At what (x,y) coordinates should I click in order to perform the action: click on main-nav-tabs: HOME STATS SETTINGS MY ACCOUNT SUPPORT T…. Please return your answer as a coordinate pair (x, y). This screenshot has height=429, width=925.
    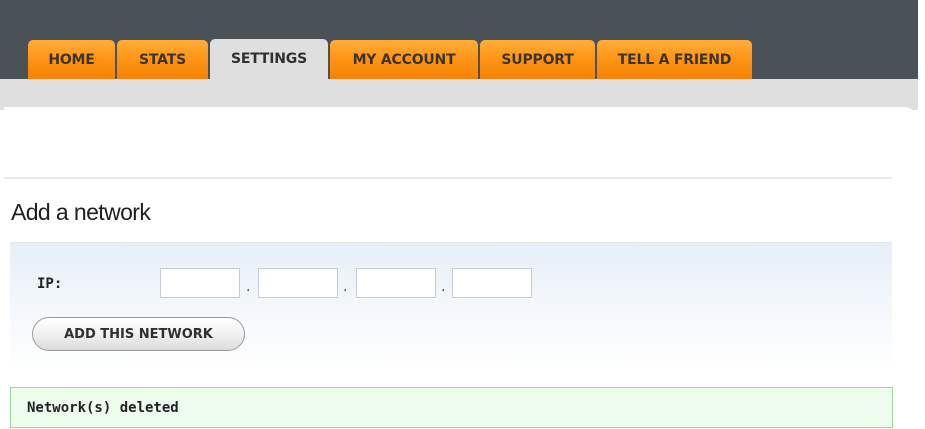
    Looking at the image, I should click on (391, 59).